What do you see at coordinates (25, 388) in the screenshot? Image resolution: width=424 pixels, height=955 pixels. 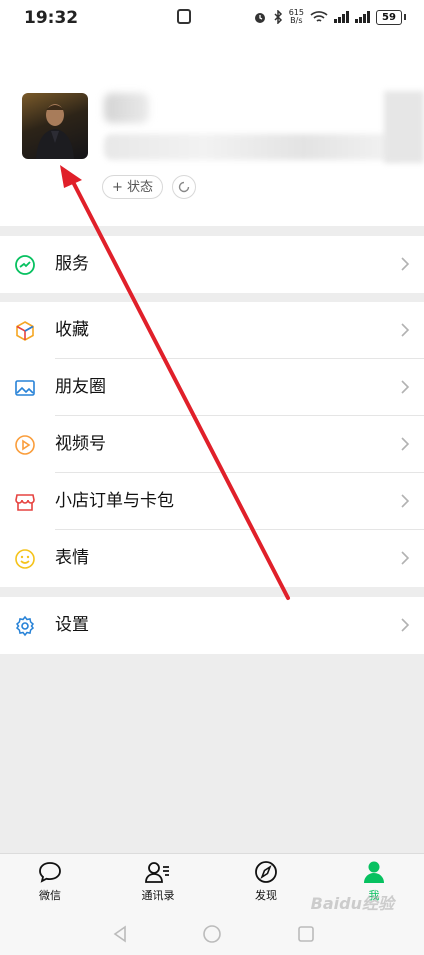 I see `moments-picture-icon` at bounding box center [25, 388].